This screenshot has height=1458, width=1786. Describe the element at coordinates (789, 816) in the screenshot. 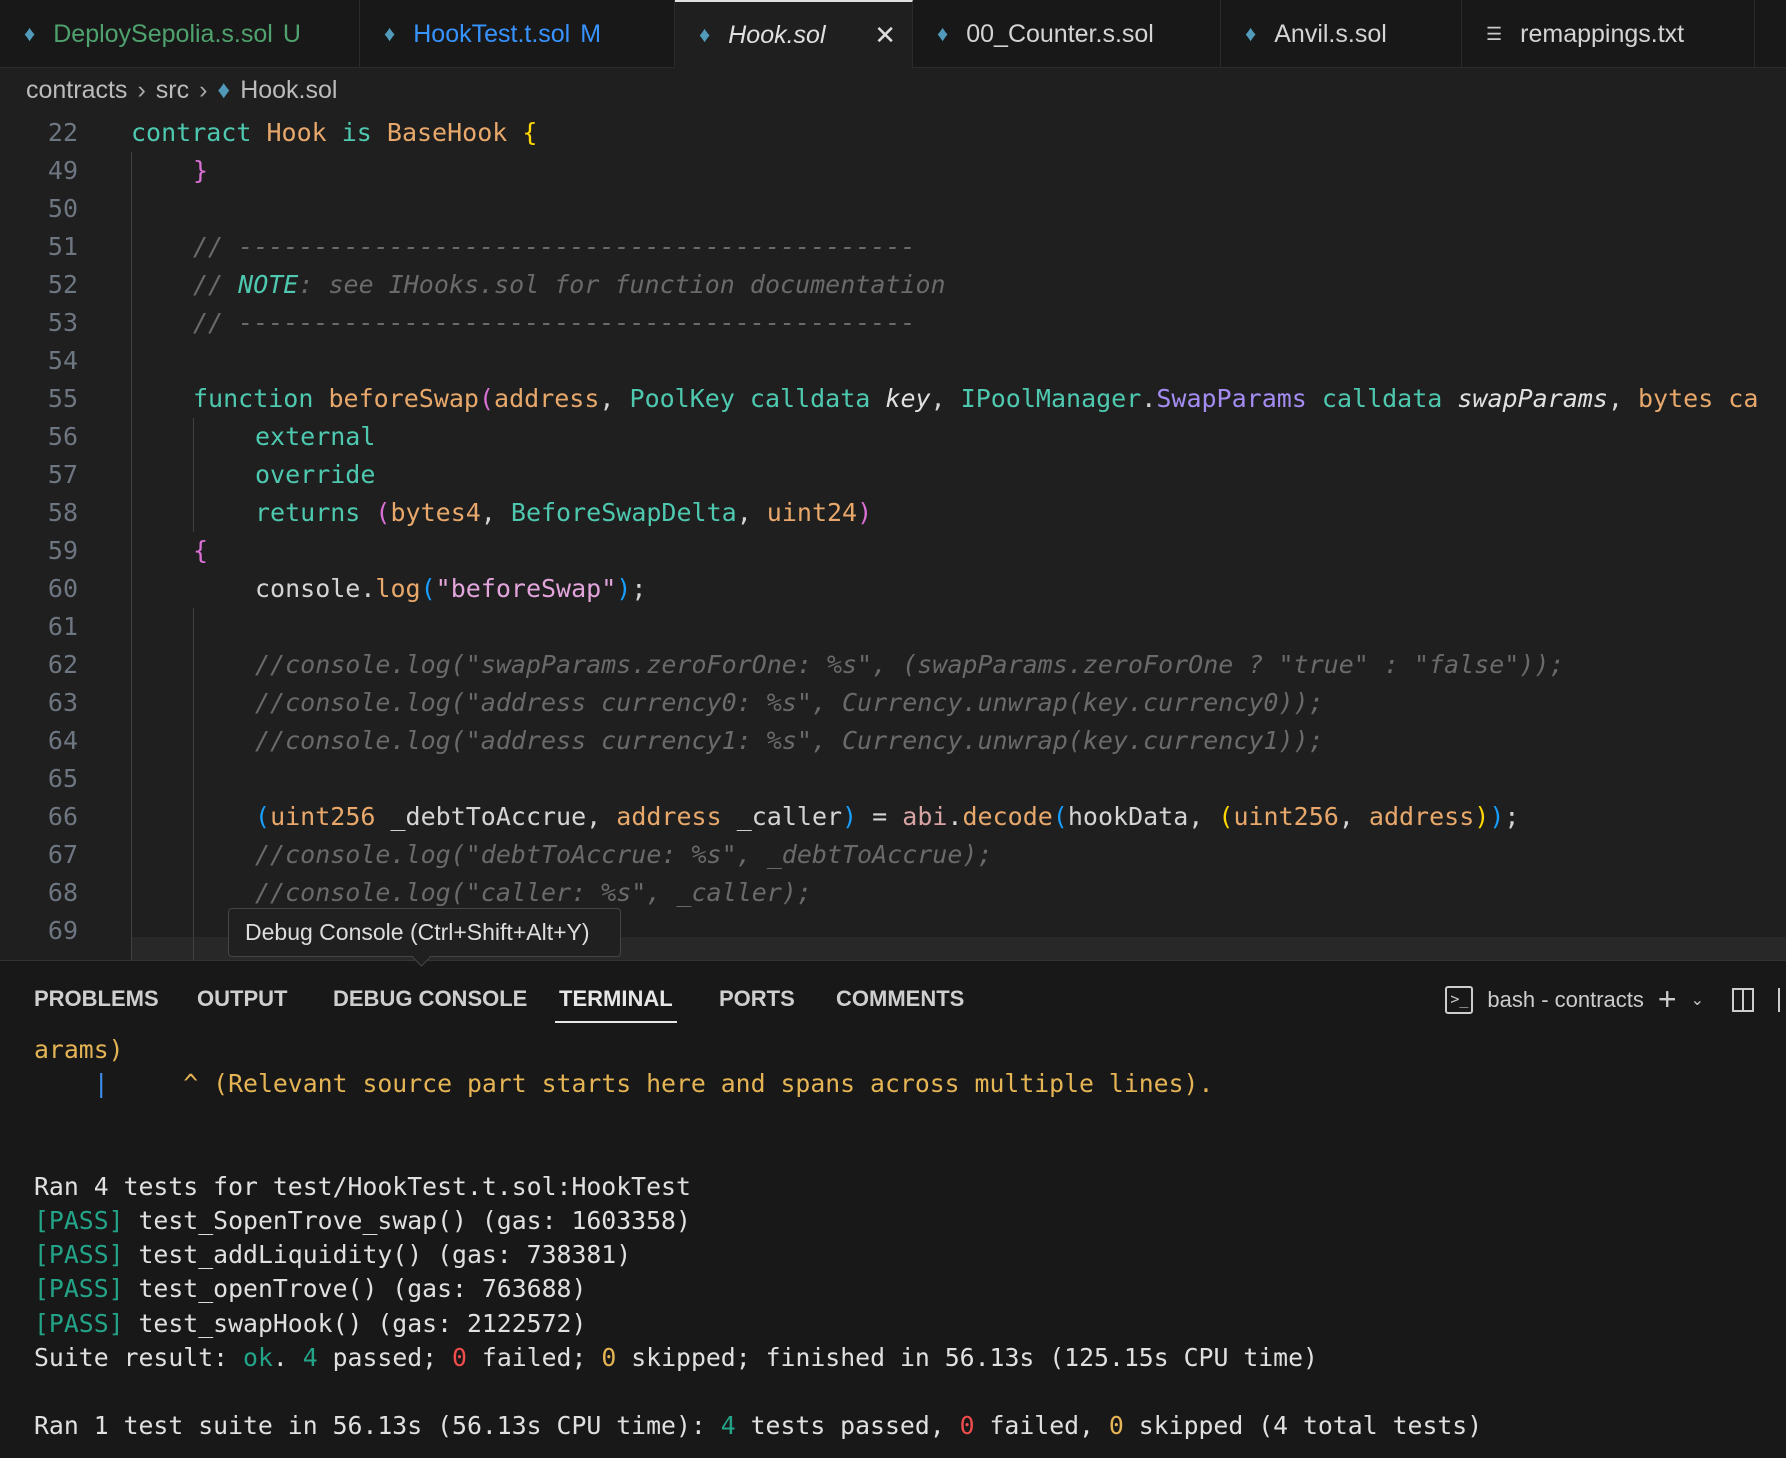

I see `code-token: _caller` at that location.